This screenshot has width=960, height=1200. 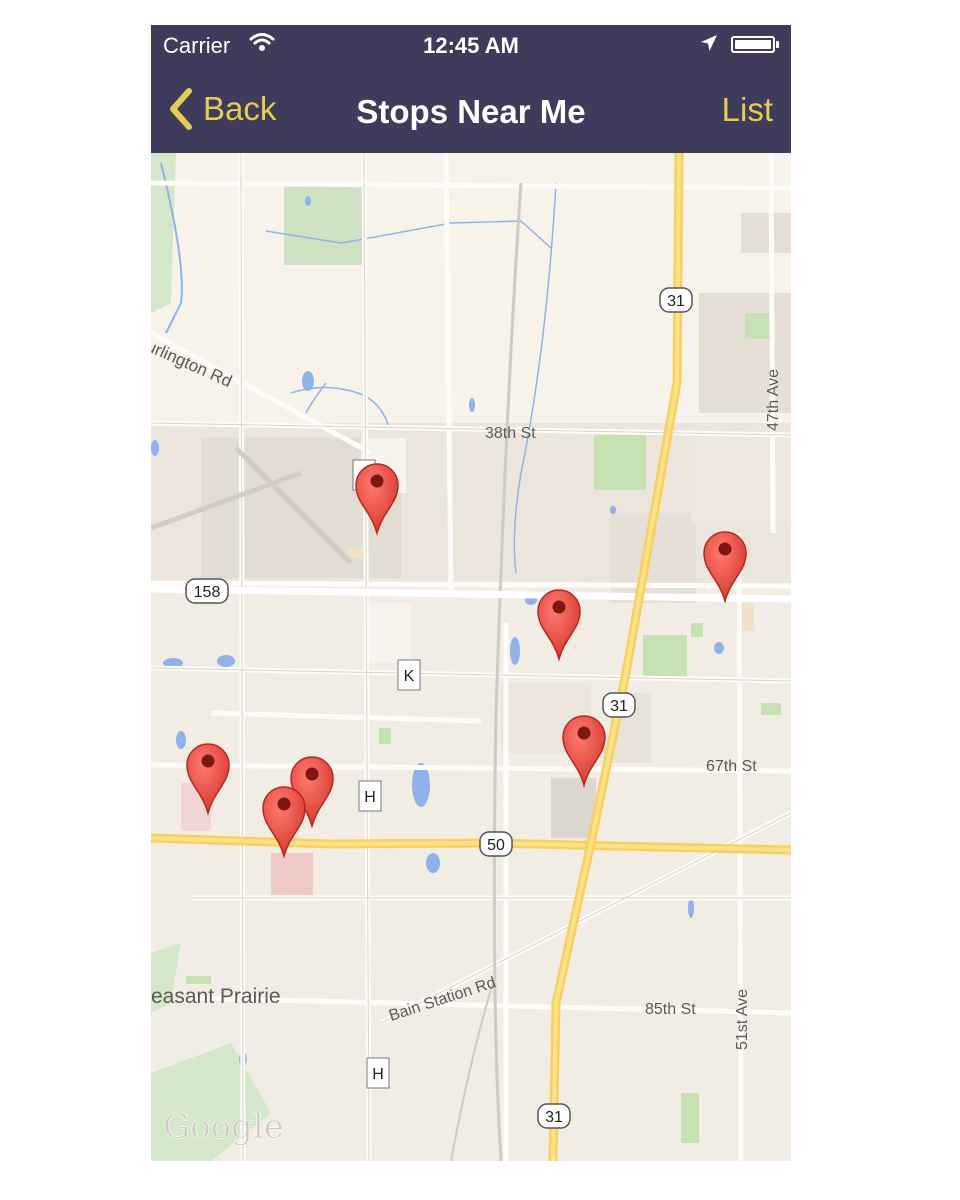 I want to click on route-50-shield: 50, so click(x=496, y=844).